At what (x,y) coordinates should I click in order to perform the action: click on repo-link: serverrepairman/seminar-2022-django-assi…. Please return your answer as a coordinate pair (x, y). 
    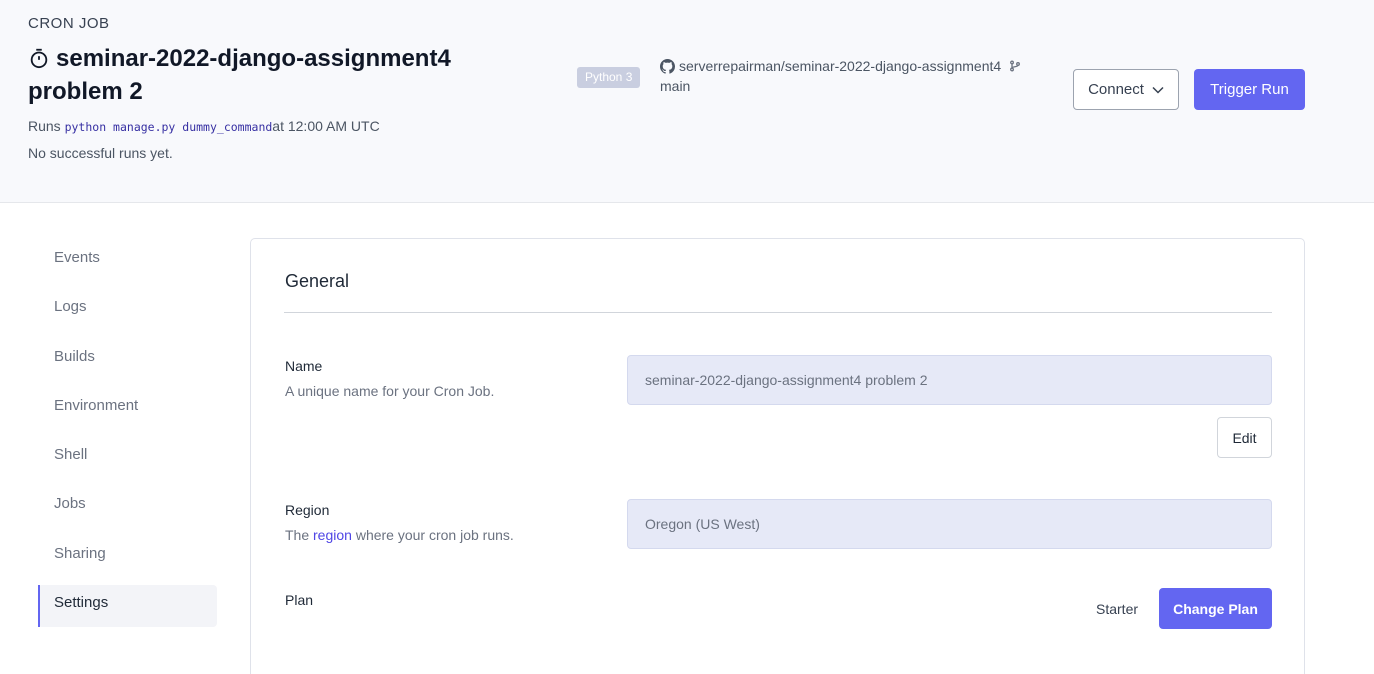
    Looking at the image, I should click on (840, 66).